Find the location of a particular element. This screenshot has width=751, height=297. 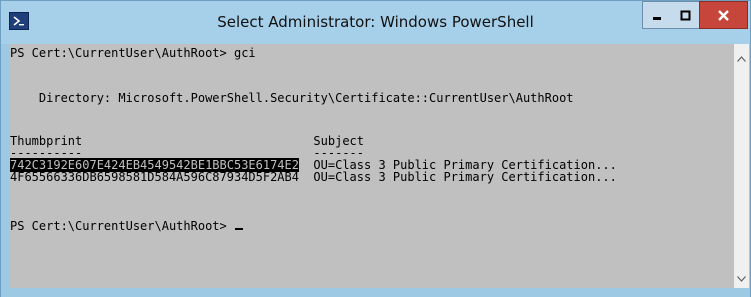

minimize-button is located at coordinates (657, 15).